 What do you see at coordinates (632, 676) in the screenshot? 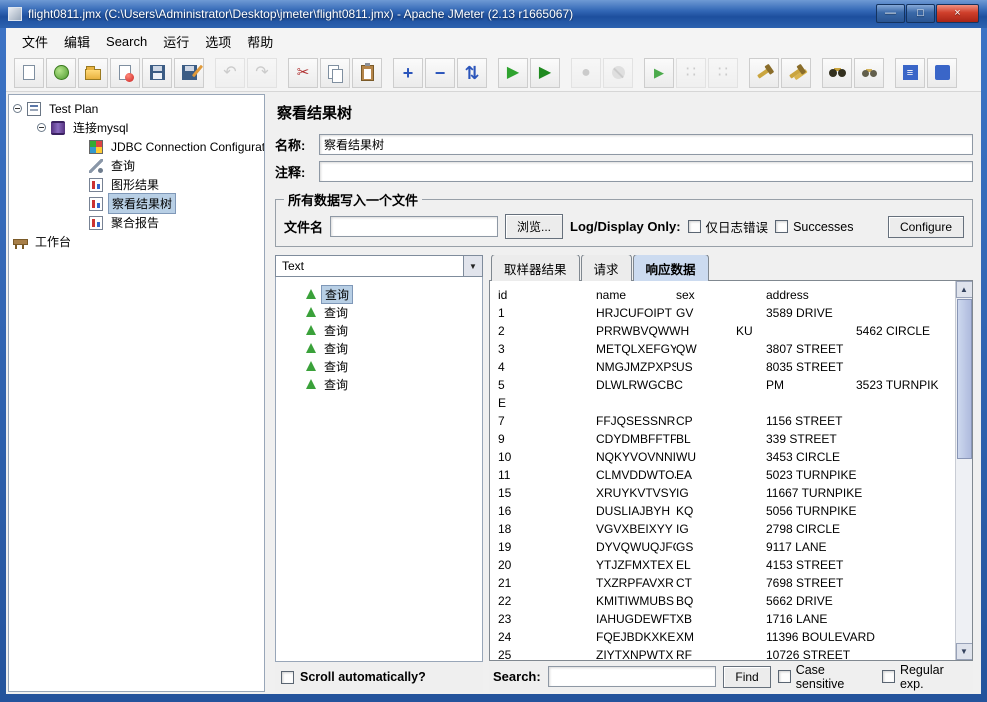
I see `search-input` at bounding box center [632, 676].